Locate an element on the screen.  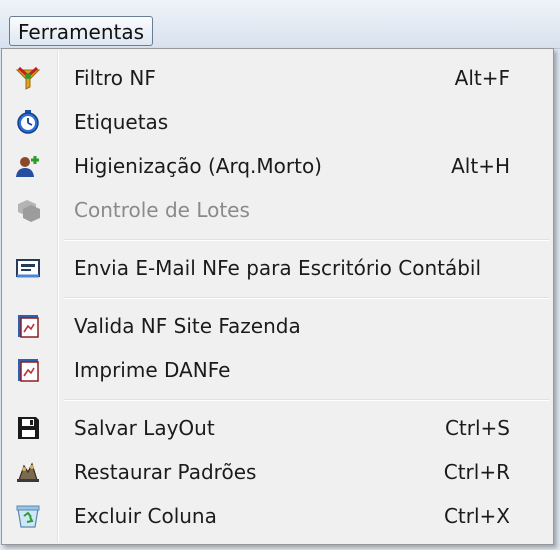
menu-item-etiquetas: Etiquetas is located at coordinates (277, 122).